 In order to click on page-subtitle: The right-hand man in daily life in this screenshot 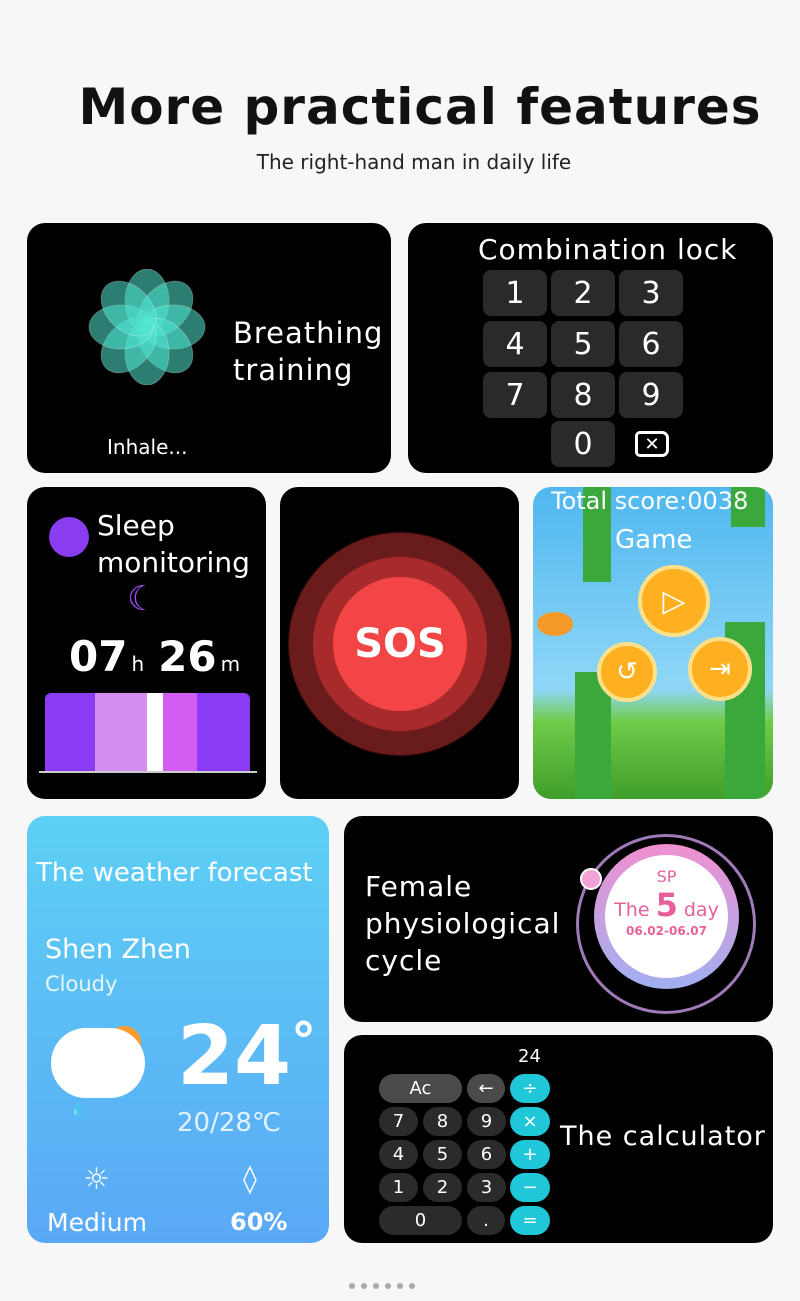, I will do `click(414, 162)`.